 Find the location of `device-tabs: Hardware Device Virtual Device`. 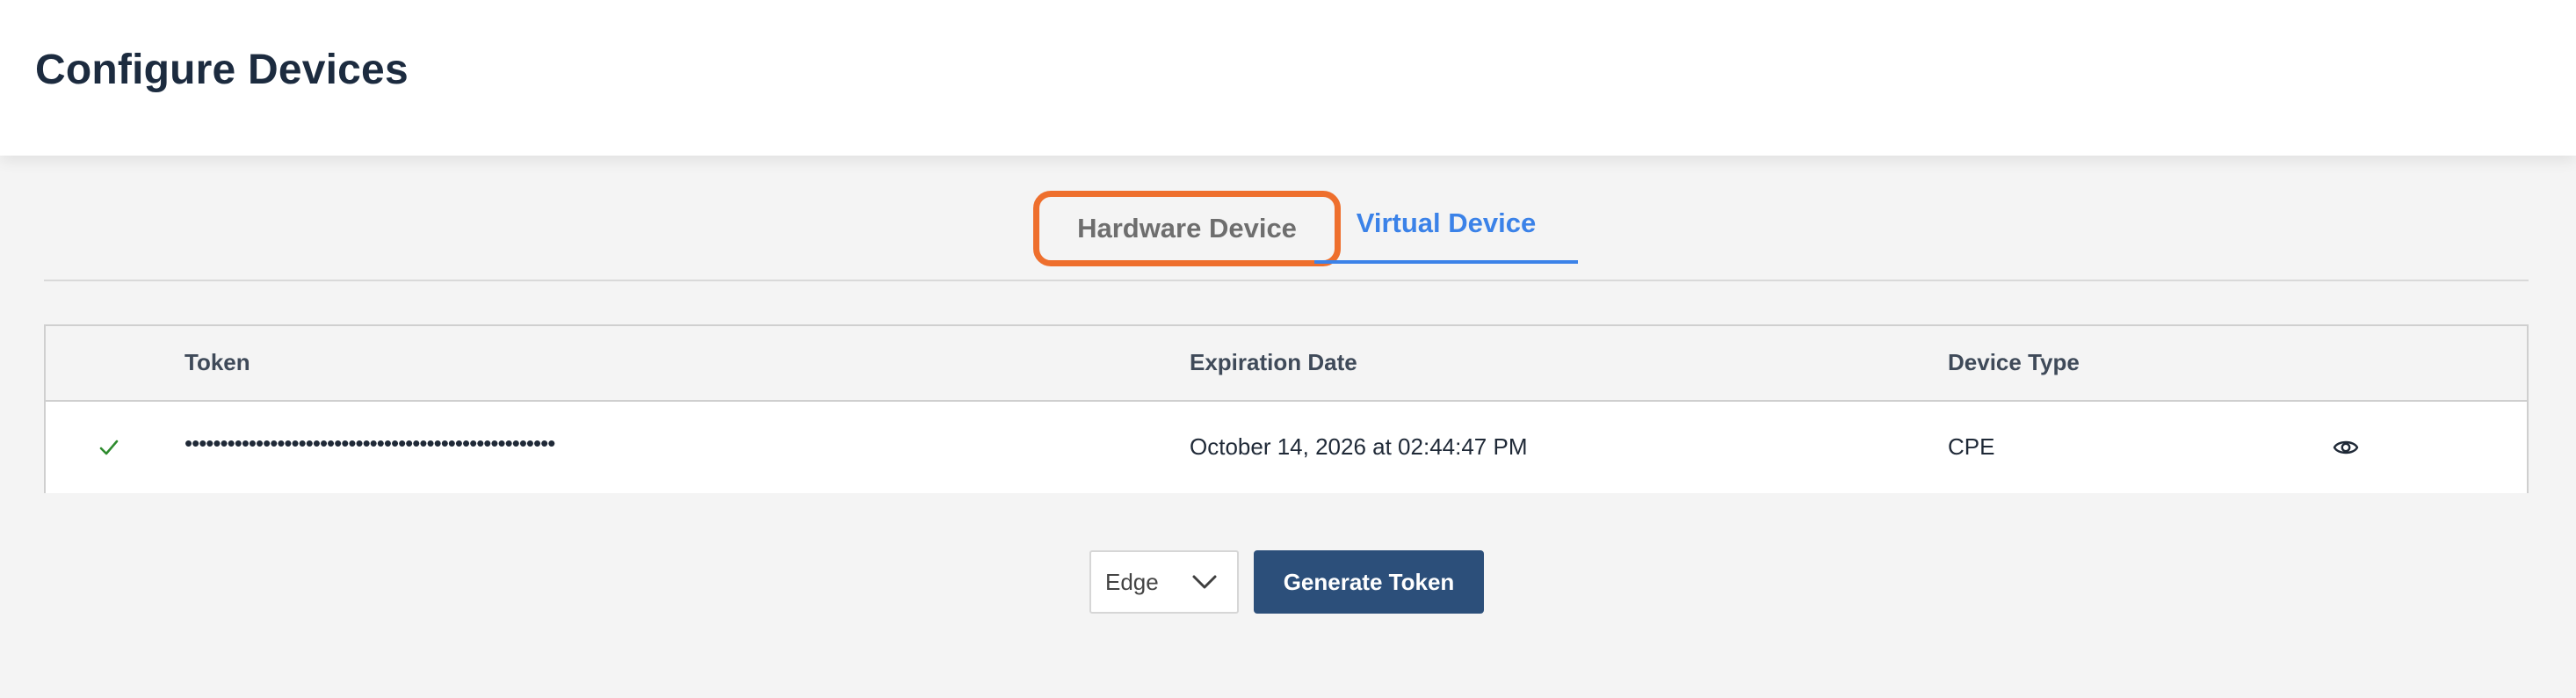

device-tabs: Hardware Device Virtual Device is located at coordinates (1286, 233).